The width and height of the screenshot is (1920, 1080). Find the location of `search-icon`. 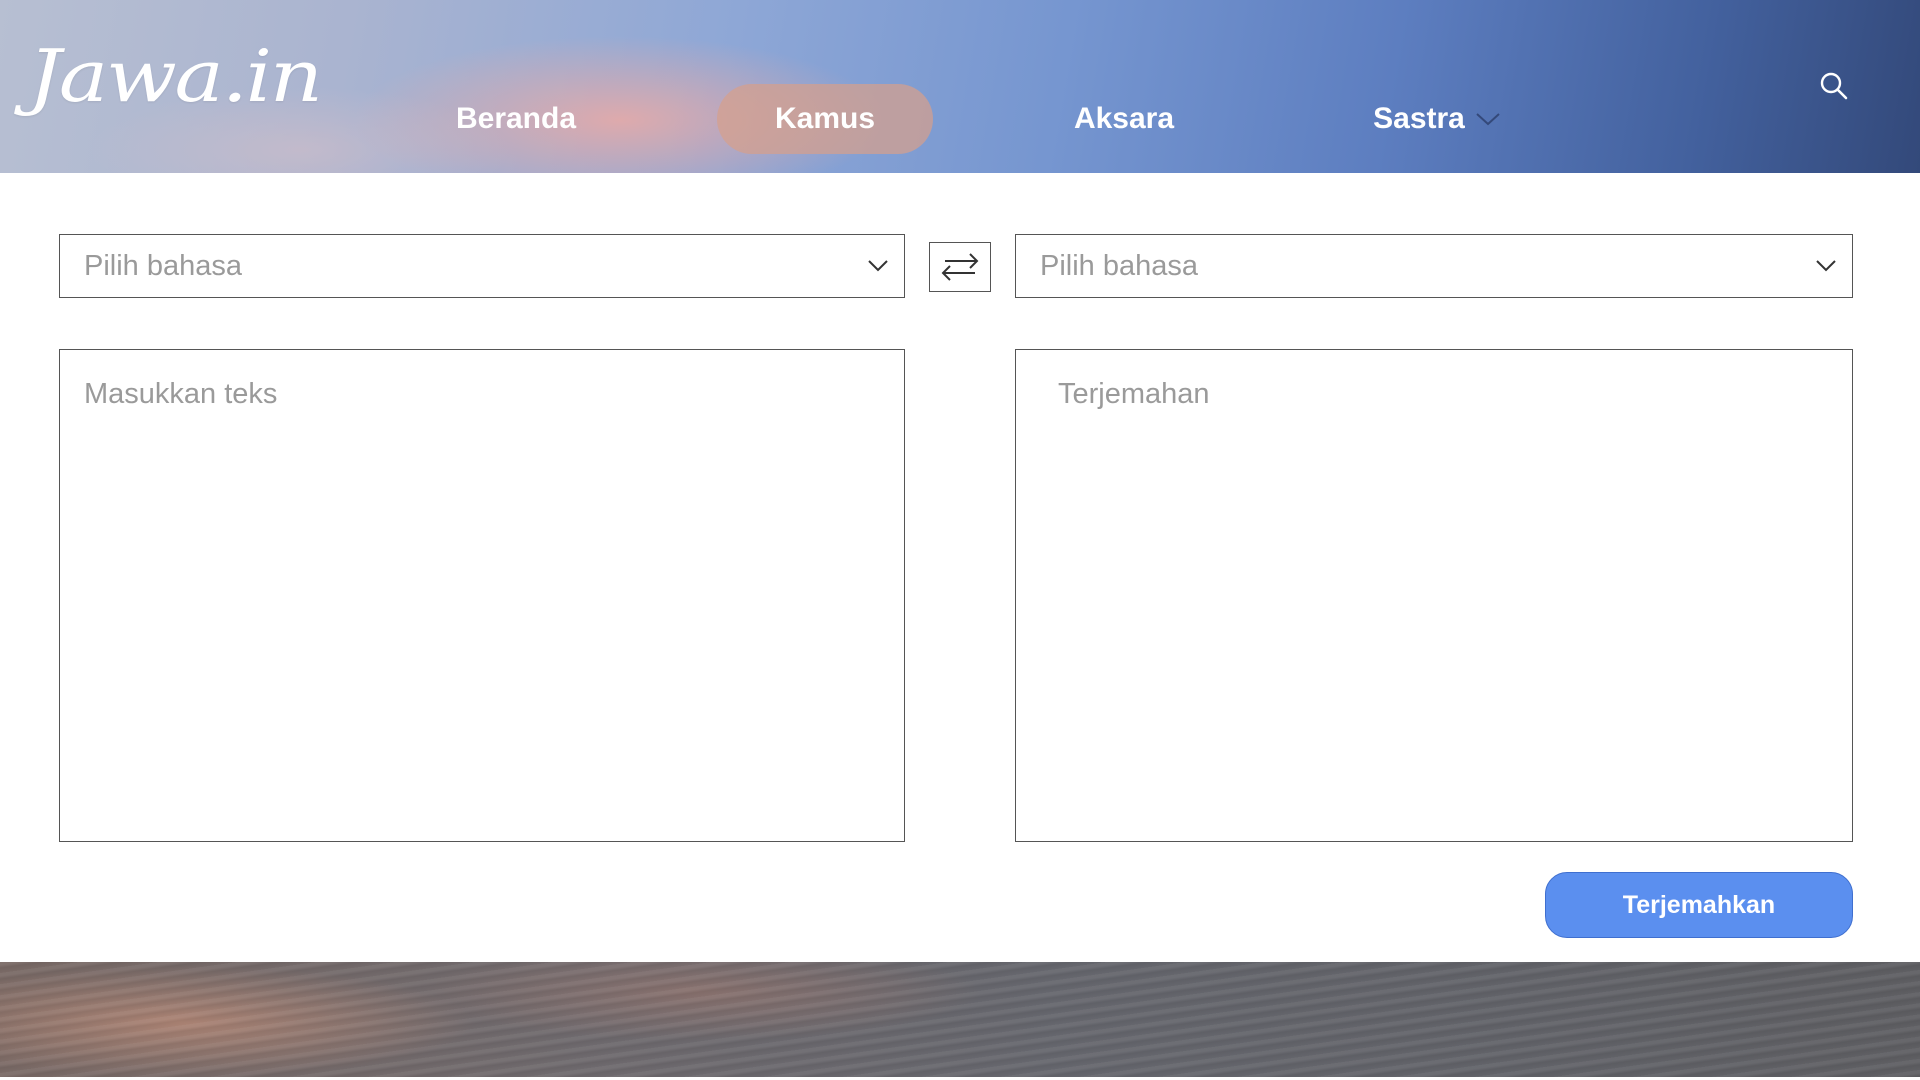

search-icon is located at coordinates (1834, 86).